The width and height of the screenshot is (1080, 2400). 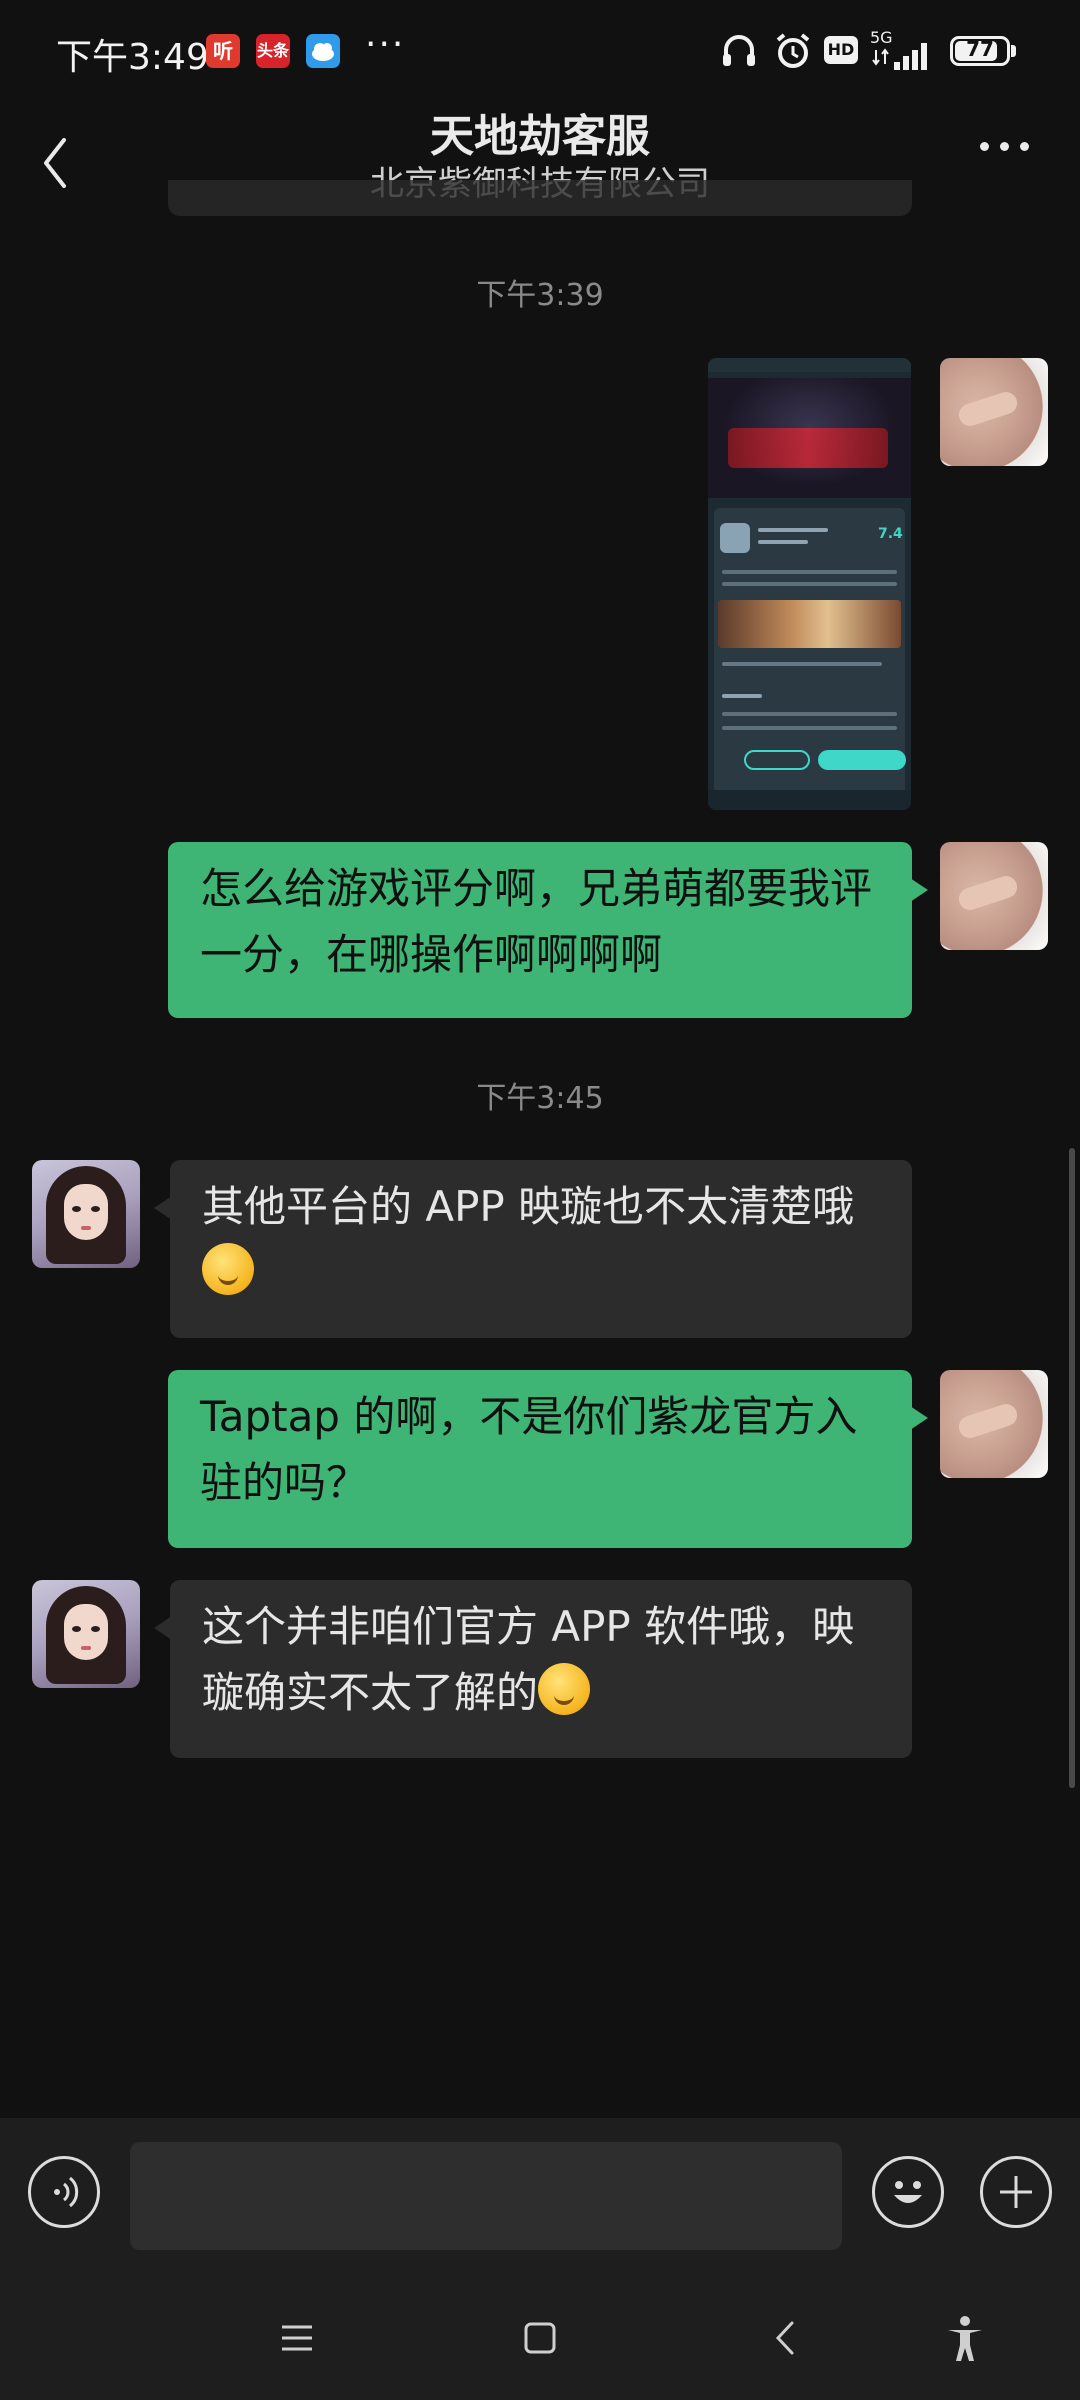 What do you see at coordinates (904, 60) in the screenshot?
I see `signal-icon` at bounding box center [904, 60].